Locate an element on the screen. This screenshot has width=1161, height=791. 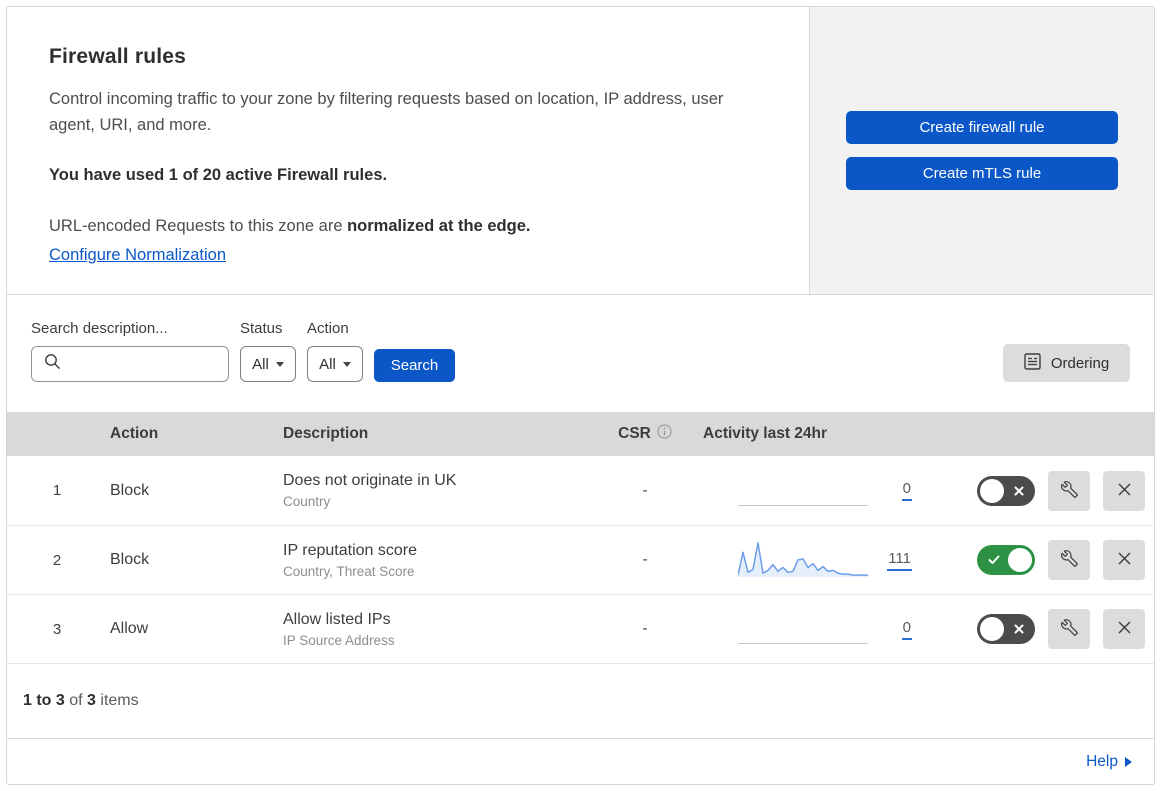
actions-panel: Create firewall rule Create mTLS rule is located at coordinates (981, 150).